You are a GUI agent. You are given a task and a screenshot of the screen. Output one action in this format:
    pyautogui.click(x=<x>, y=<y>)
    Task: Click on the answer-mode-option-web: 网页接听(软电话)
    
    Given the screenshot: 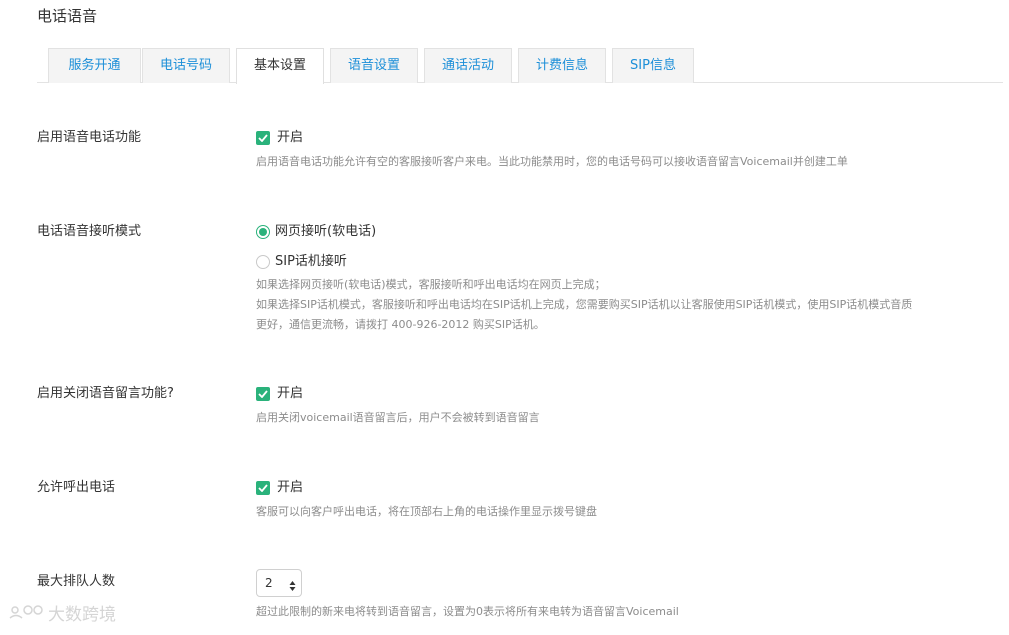 What is the action you would take?
    pyautogui.click(x=316, y=232)
    